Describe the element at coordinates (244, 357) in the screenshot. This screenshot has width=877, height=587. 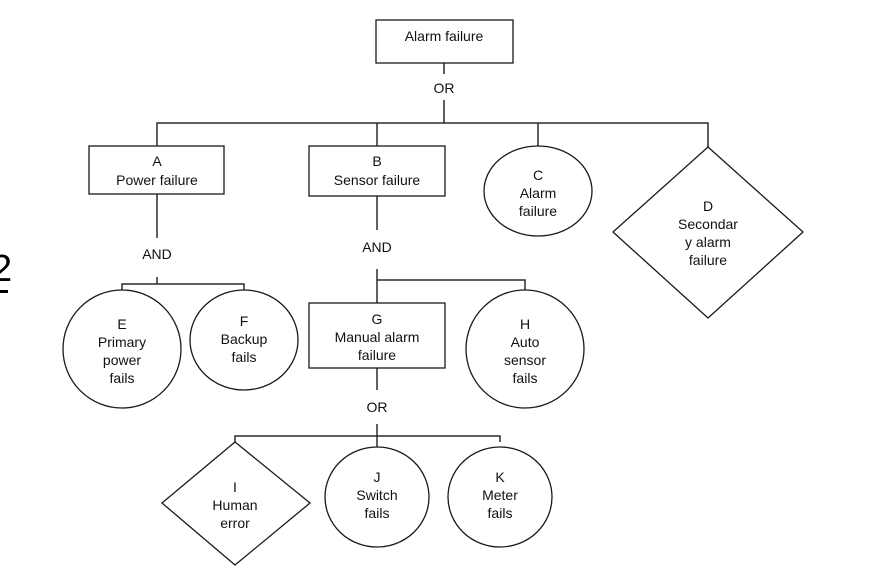
I see `node-f-line-3: fails` at that location.